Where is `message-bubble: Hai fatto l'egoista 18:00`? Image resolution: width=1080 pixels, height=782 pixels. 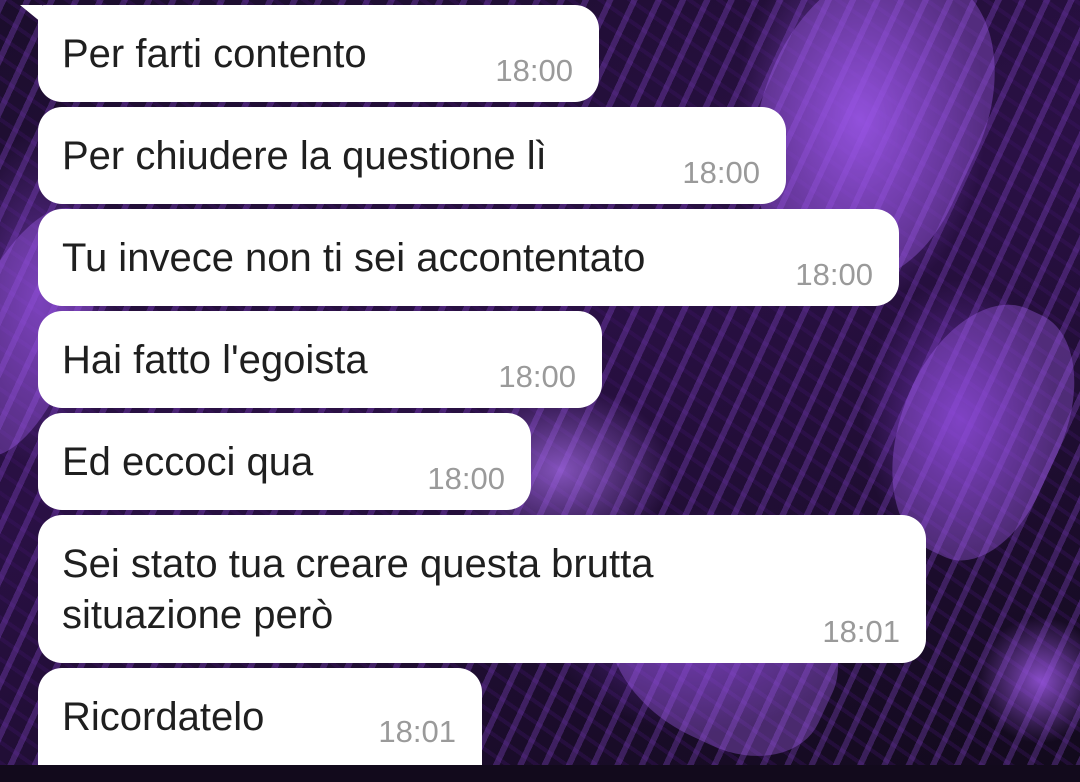 message-bubble: Hai fatto l'egoista 18:00 is located at coordinates (320, 359).